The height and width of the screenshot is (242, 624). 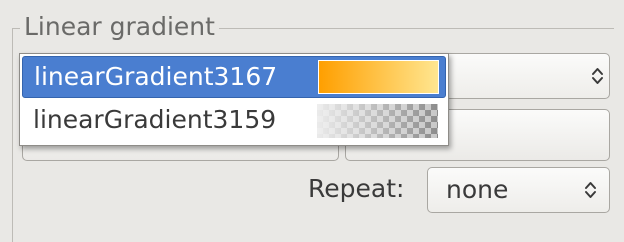 What do you see at coordinates (377, 121) in the screenshot?
I see `gradient-swatch-checkerboard` at bounding box center [377, 121].